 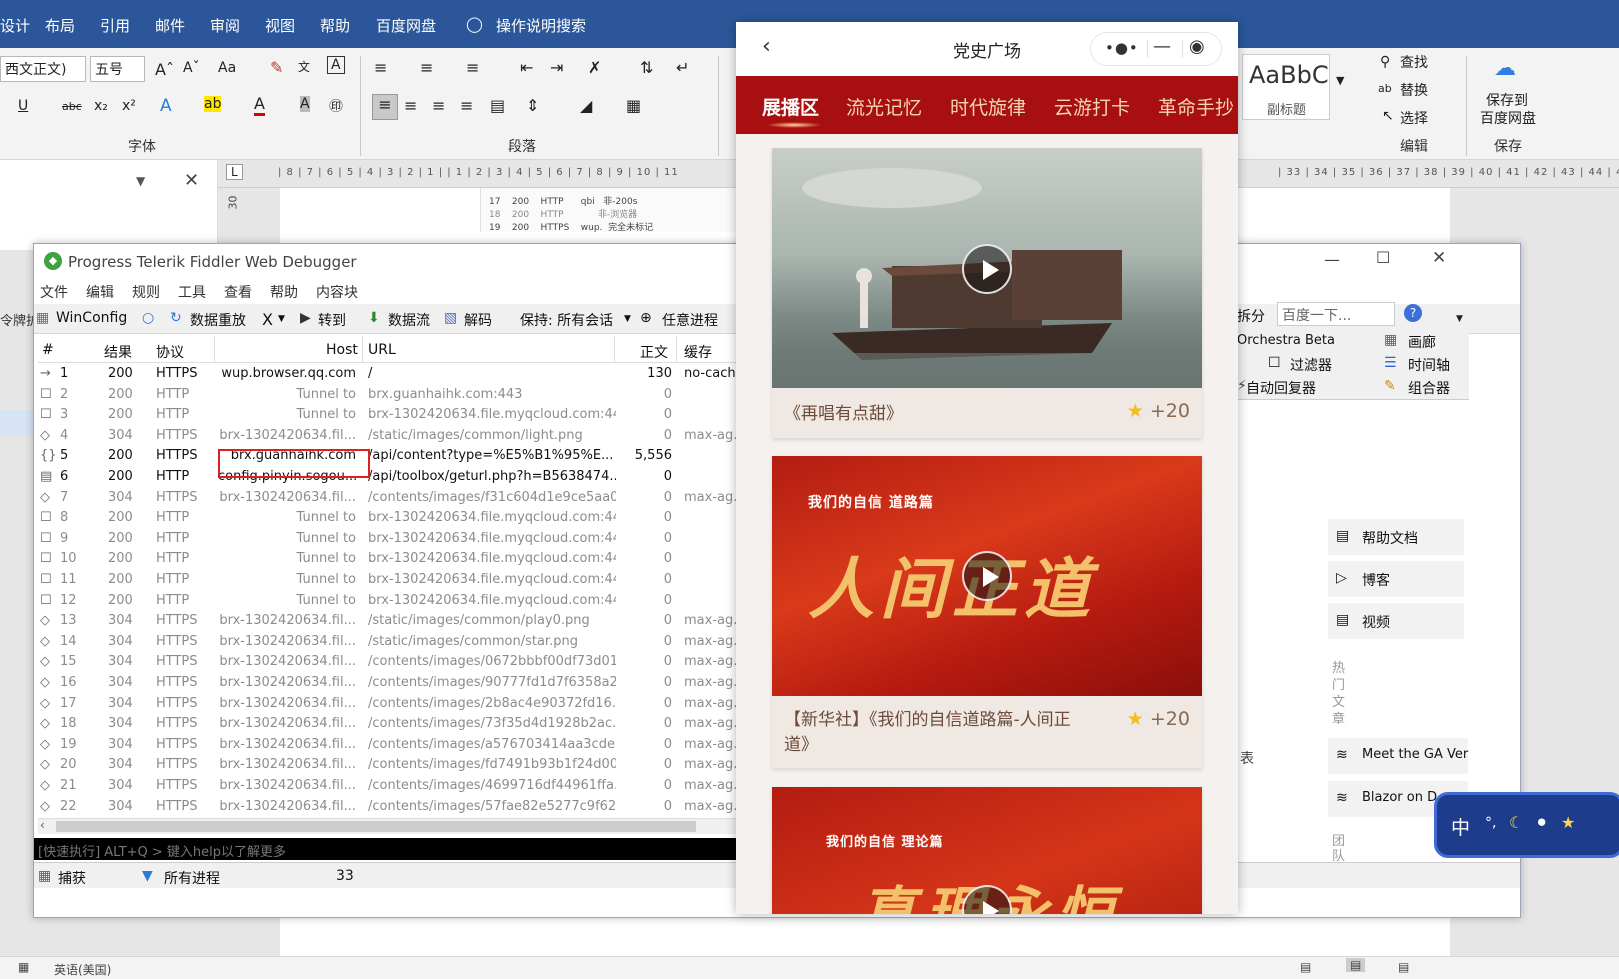 What do you see at coordinates (336, 65) in the screenshot?
I see `char-border-icon: A` at bounding box center [336, 65].